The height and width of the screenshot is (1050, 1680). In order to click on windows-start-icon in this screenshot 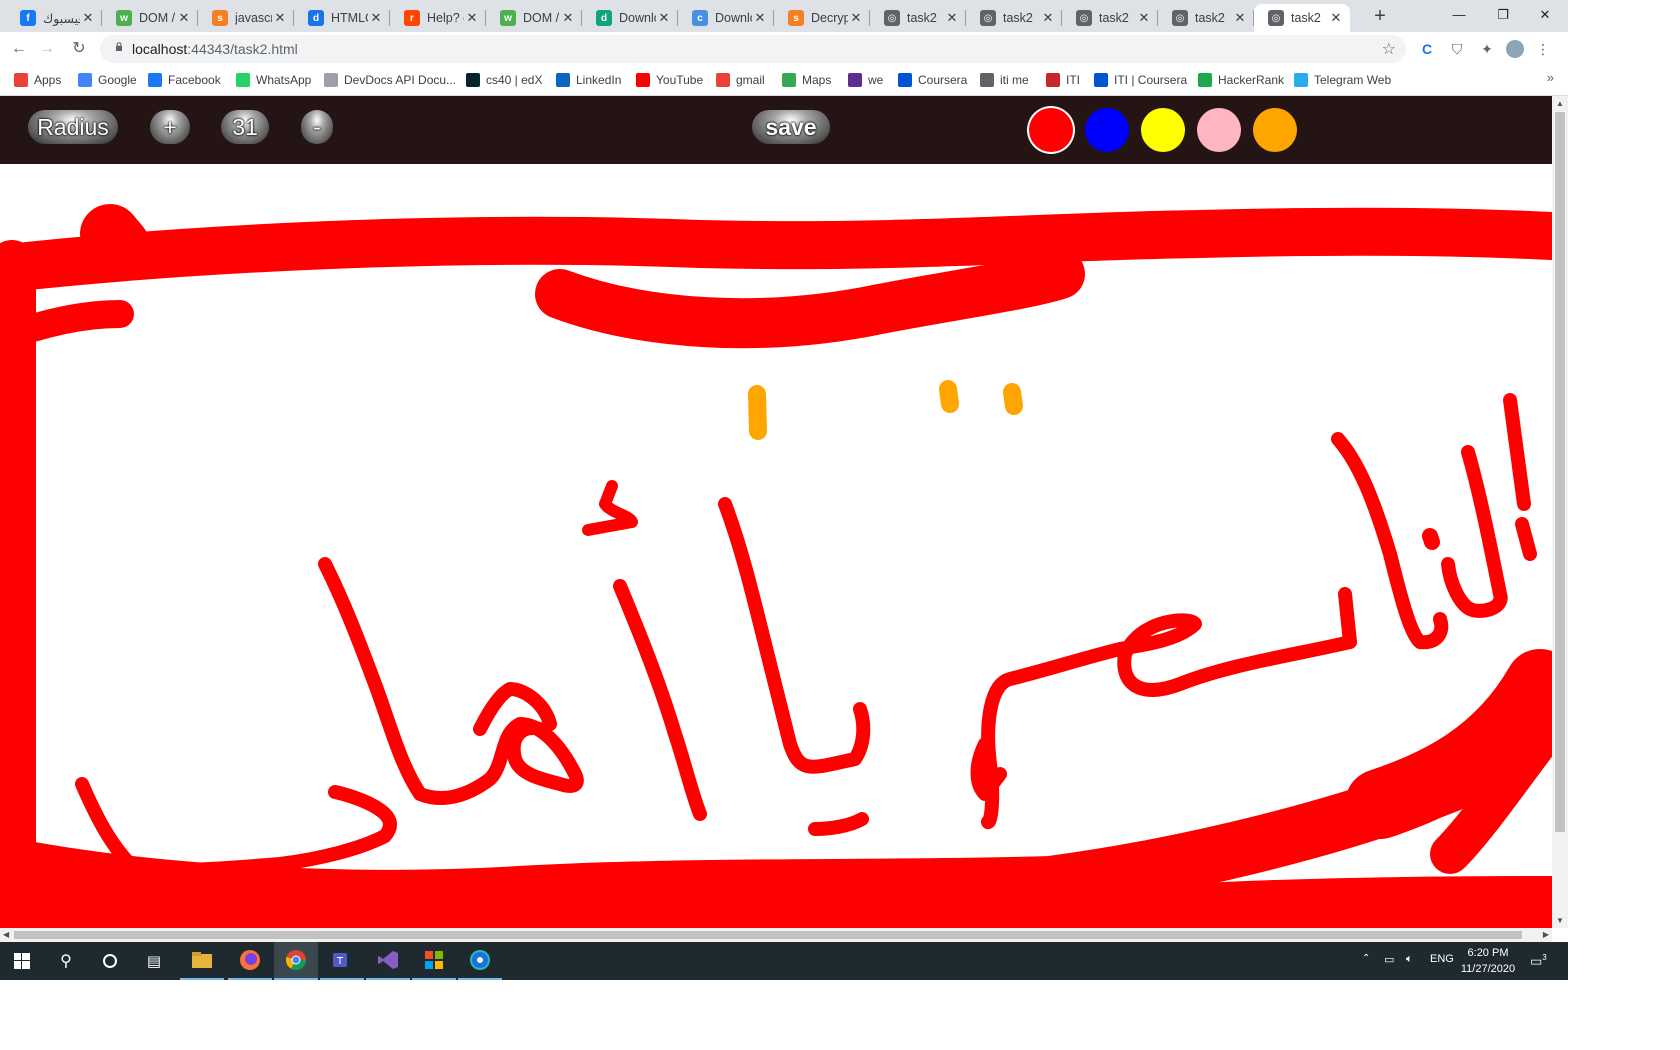, I will do `click(22, 961)`.